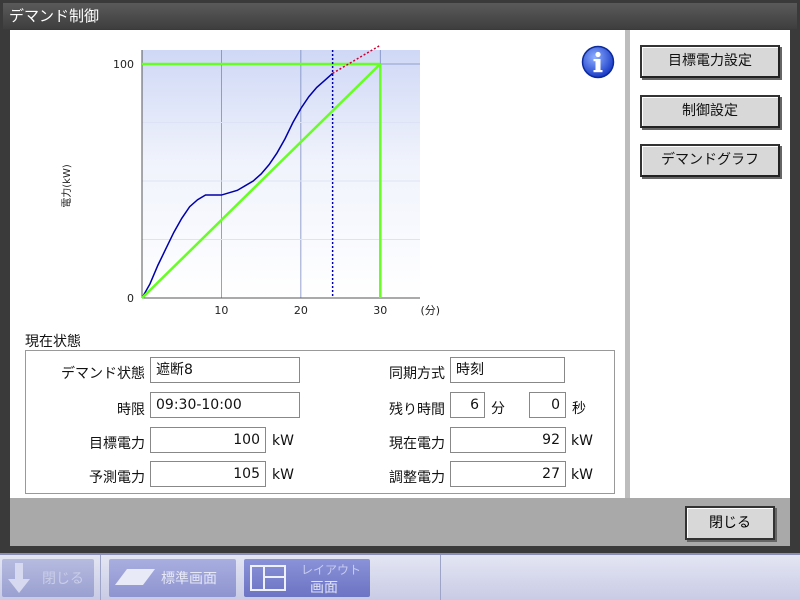  What do you see at coordinates (400, 576) in the screenshot?
I see `taskbar: 閉じる 標準画面 レイアウト 画面` at bounding box center [400, 576].